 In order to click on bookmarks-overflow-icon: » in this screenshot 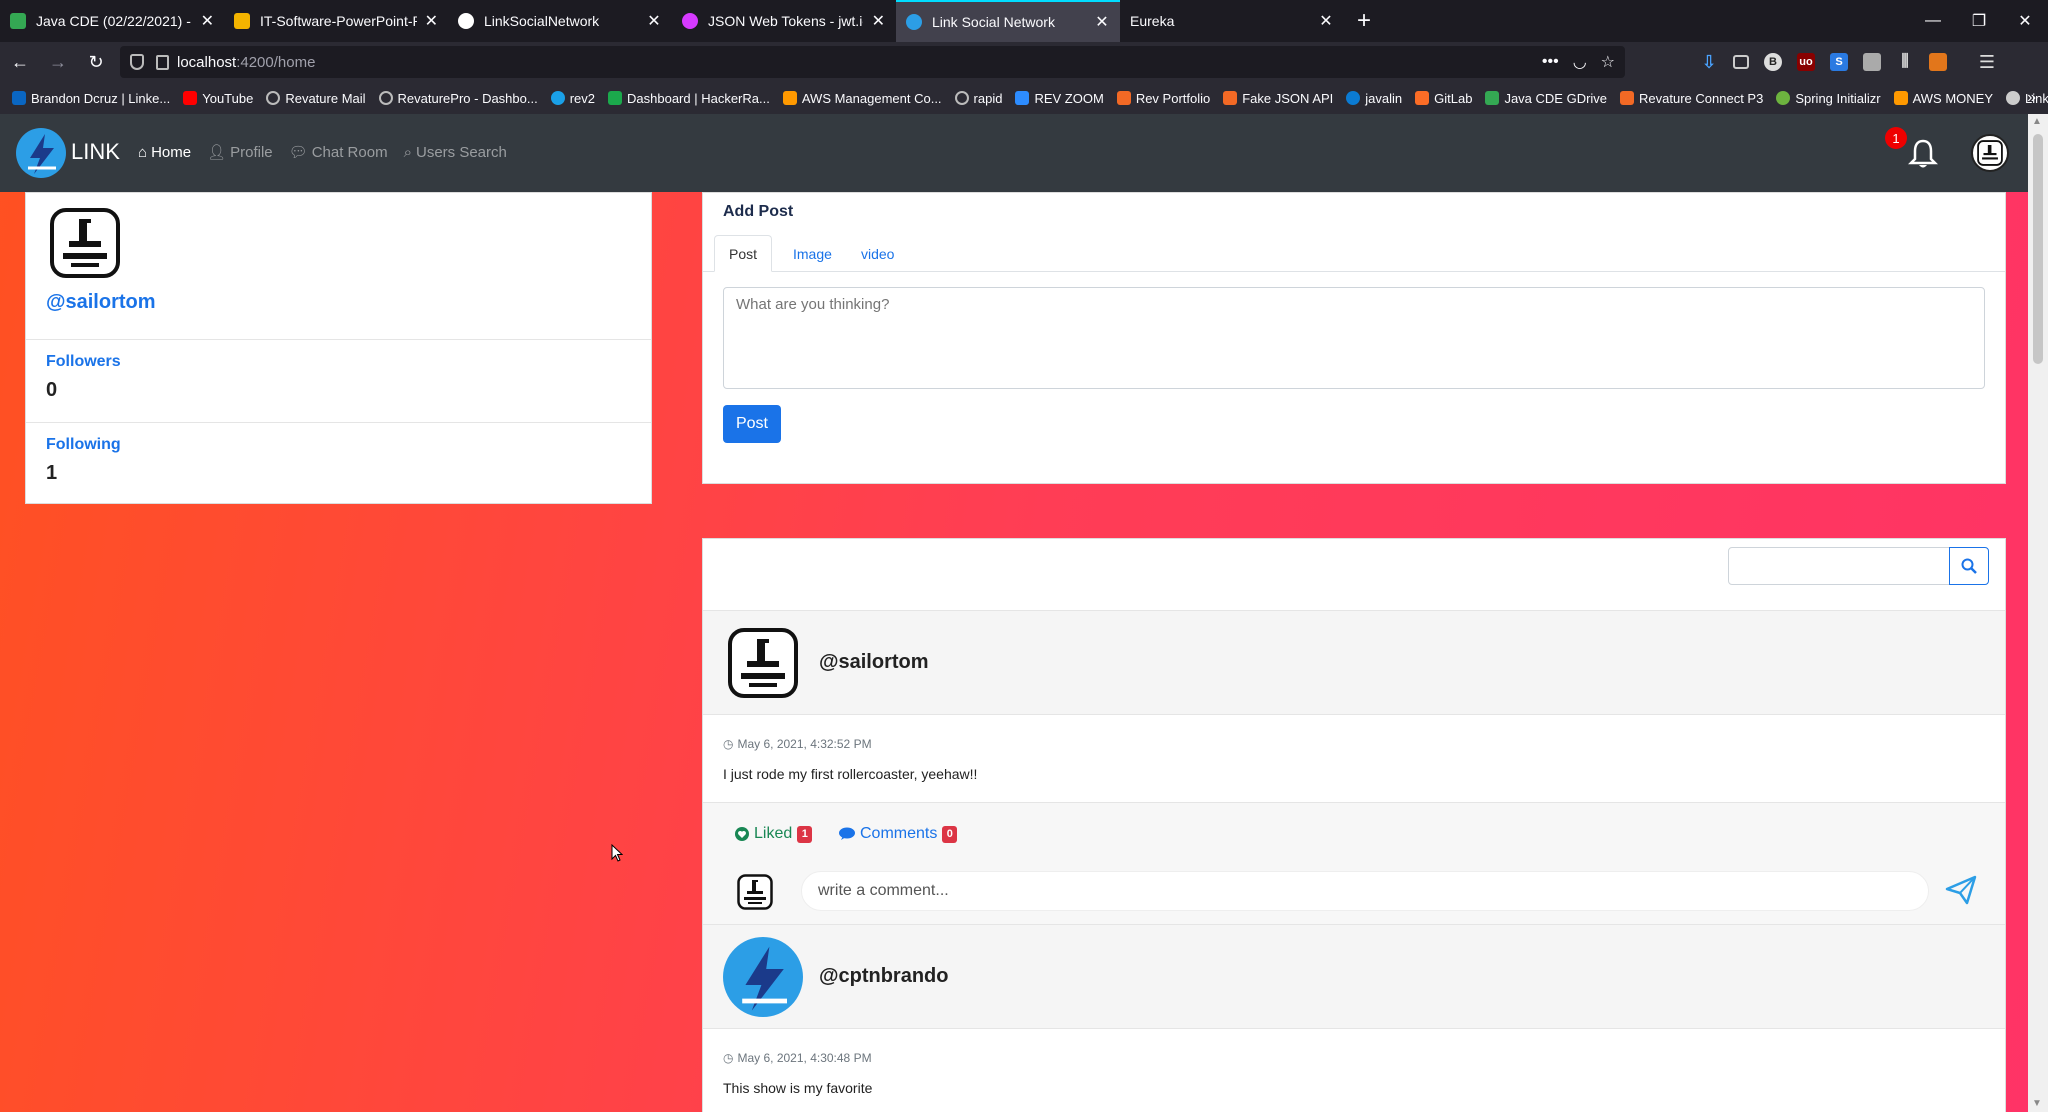, I will do `click(2031, 98)`.